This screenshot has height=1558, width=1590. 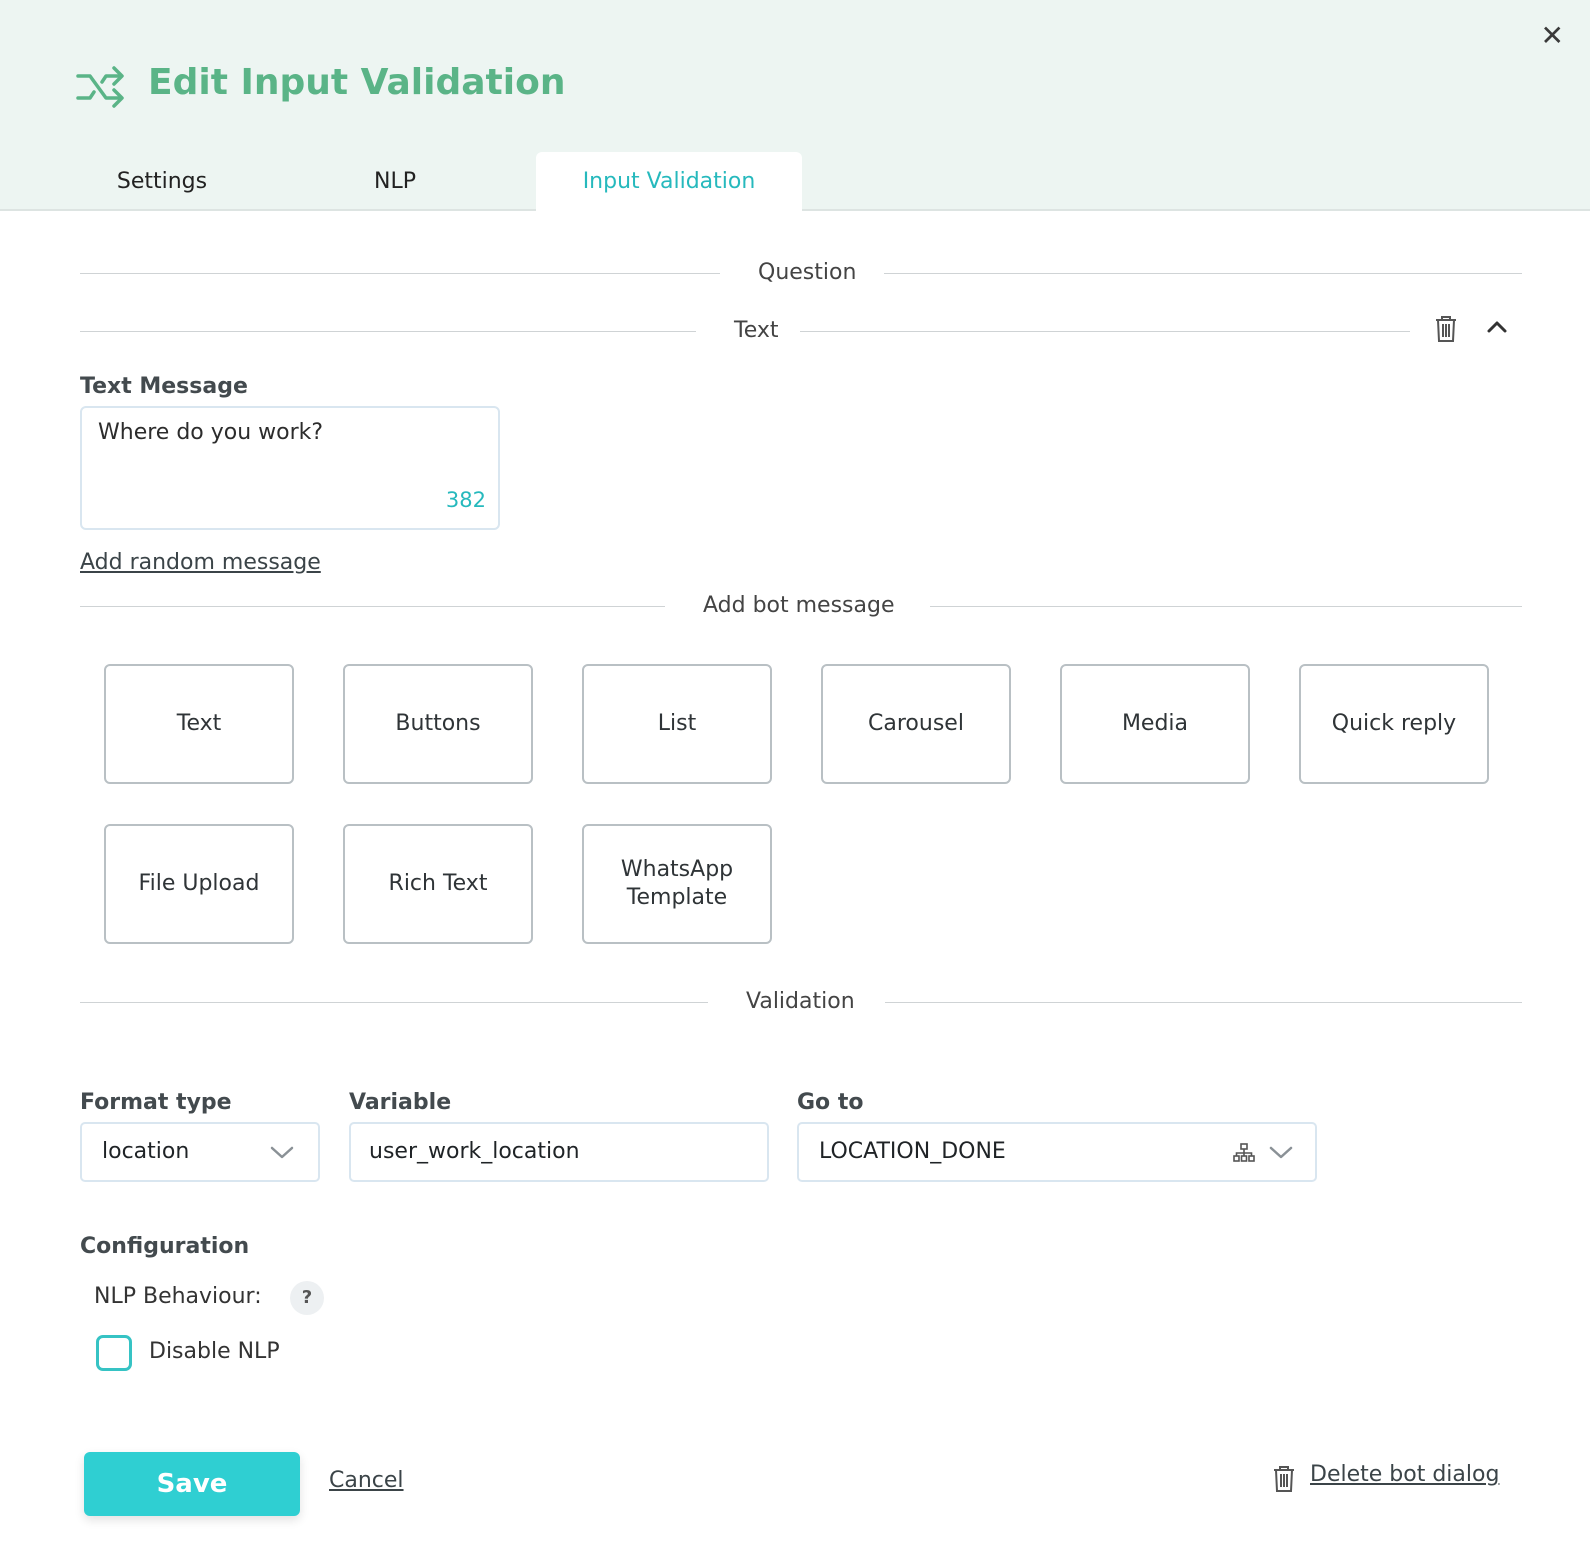 What do you see at coordinates (1244, 1153) in the screenshot?
I see `sitemap-icon` at bounding box center [1244, 1153].